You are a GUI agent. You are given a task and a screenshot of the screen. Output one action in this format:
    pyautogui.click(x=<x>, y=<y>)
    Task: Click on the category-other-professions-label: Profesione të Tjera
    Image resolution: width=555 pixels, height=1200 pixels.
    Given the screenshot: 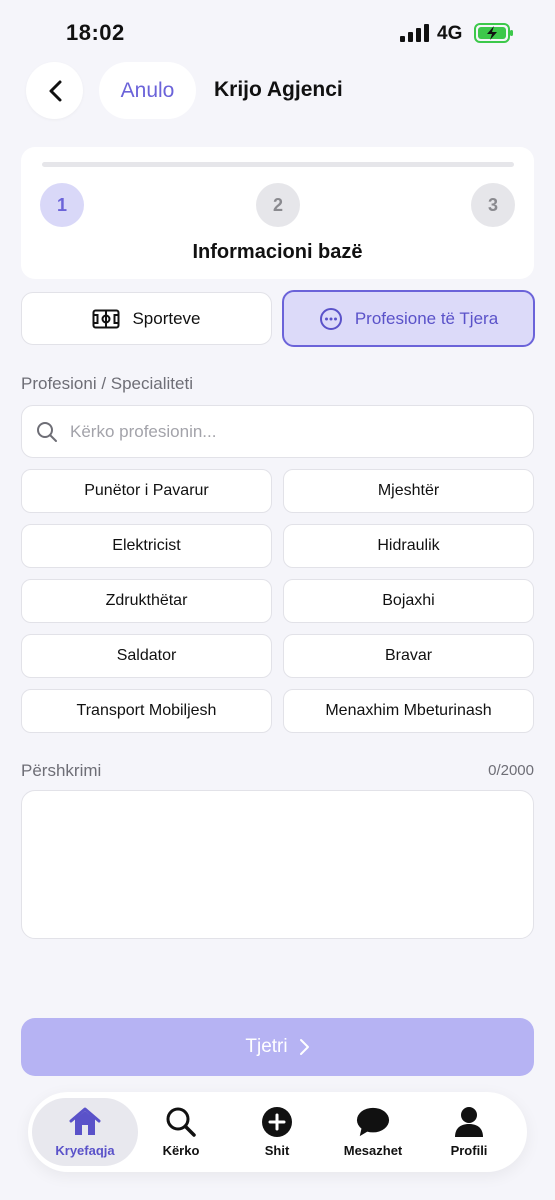 What is the action you would take?
    pyautogui.click(x=426, y=318)
    